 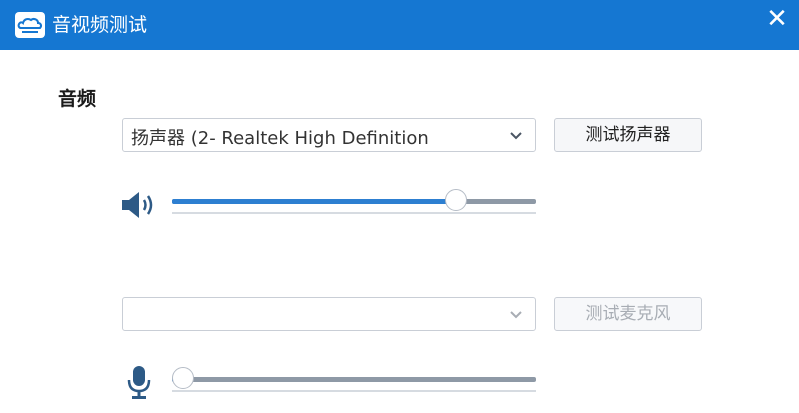 I want to click on microphone-volume-underline, so click(x=354, y=391).